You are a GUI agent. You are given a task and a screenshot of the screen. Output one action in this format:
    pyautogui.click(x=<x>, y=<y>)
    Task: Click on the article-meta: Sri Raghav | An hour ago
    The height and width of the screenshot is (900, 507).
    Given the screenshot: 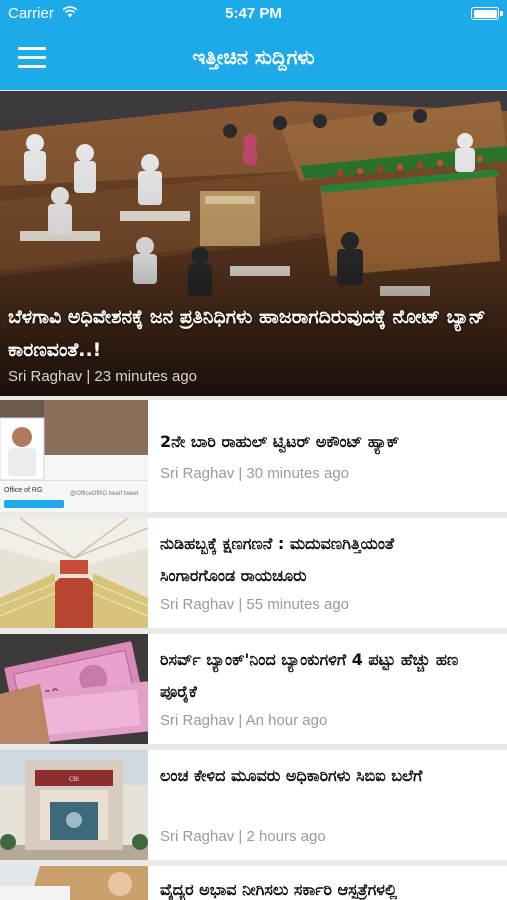 What is the action you would take?
    pyautogui.click(x=244, y=720)
    